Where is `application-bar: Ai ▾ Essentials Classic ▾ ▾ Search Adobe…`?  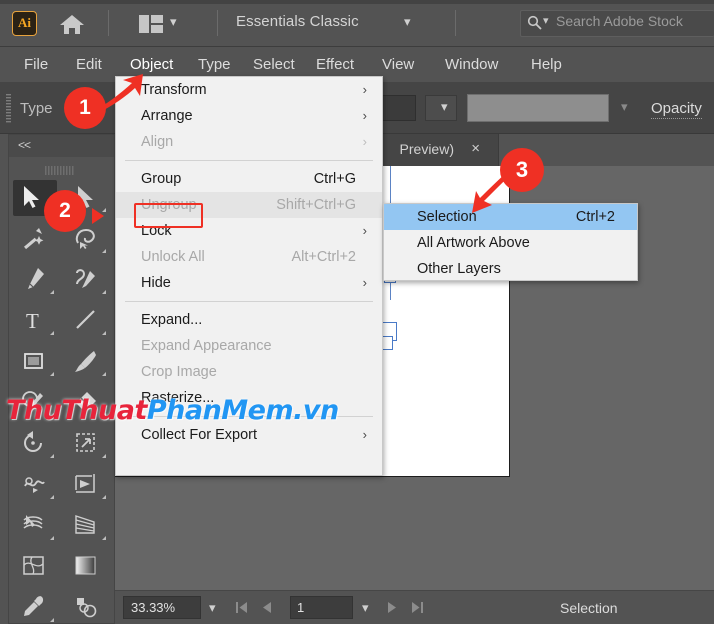 application-bar: Ai ▾ Essentials Classic ▾ ▾ Search Adobe… is located at coordinates (357, 23).